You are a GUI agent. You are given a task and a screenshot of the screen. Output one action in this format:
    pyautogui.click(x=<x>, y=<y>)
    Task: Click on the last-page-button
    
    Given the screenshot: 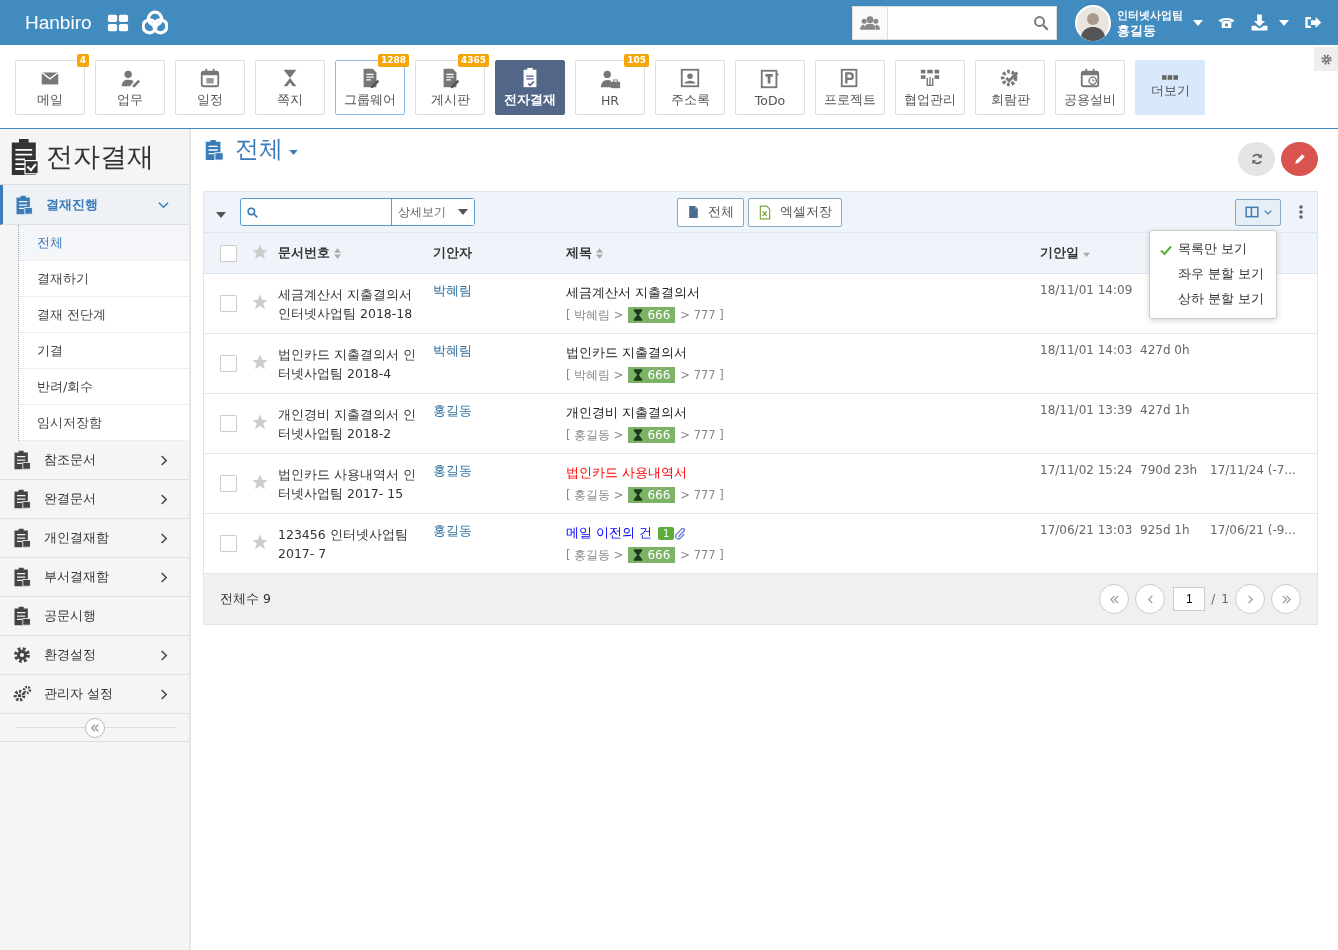 What is the action you would take?
    pyautogui.click(x=1286, y=599)
    